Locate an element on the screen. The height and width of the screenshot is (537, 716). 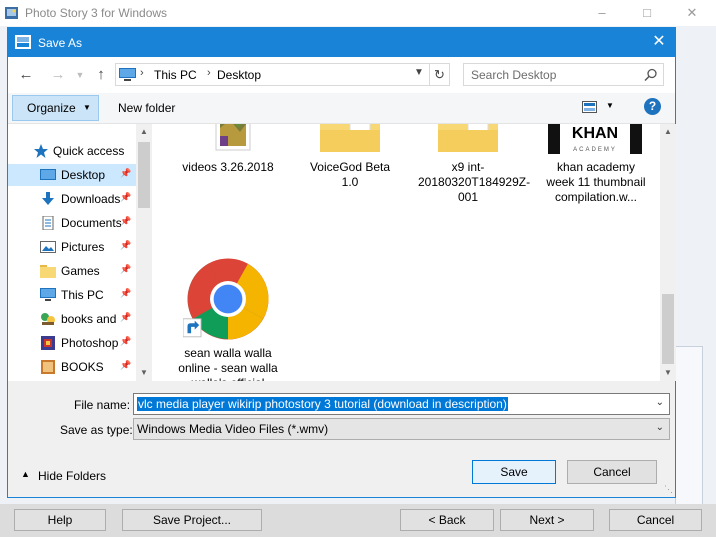
maximize-icon: □ is located at coordinates (647, 13).